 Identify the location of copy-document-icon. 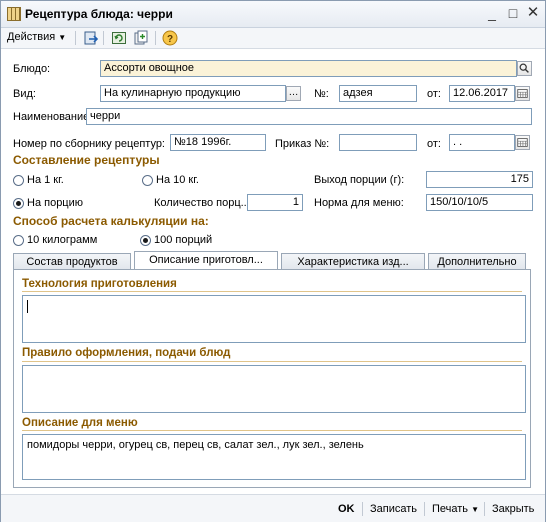
(141, 38).